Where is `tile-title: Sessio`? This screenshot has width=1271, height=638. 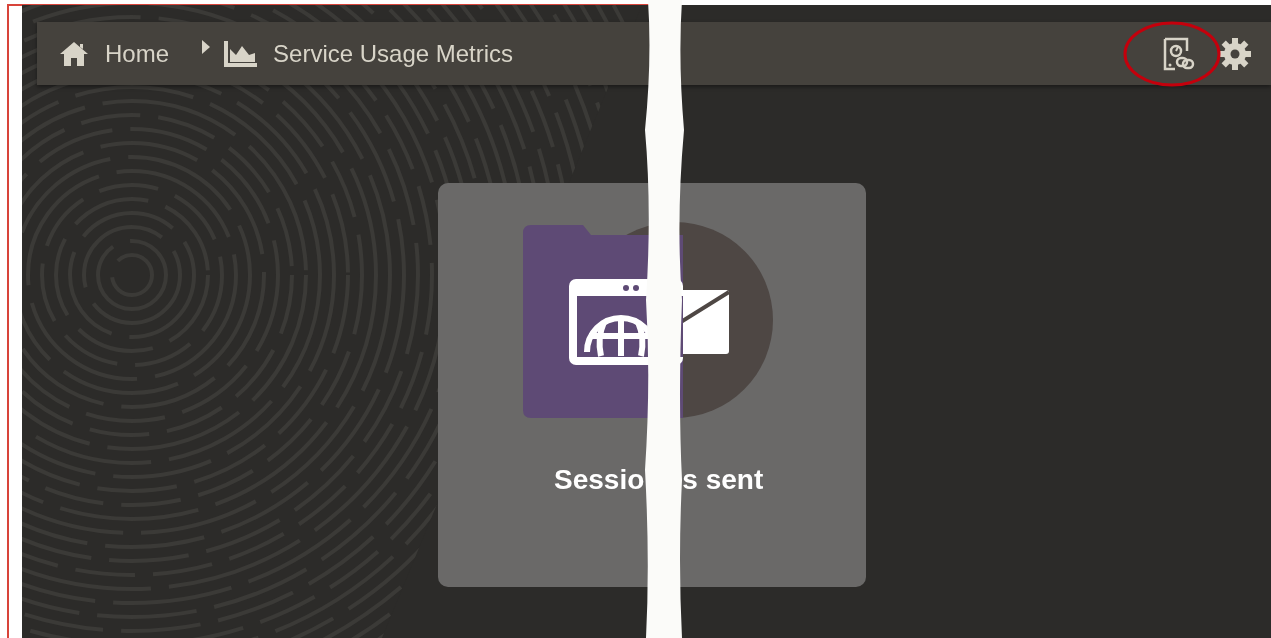 tile-title: Sessio is located at coordinates (599, 480).